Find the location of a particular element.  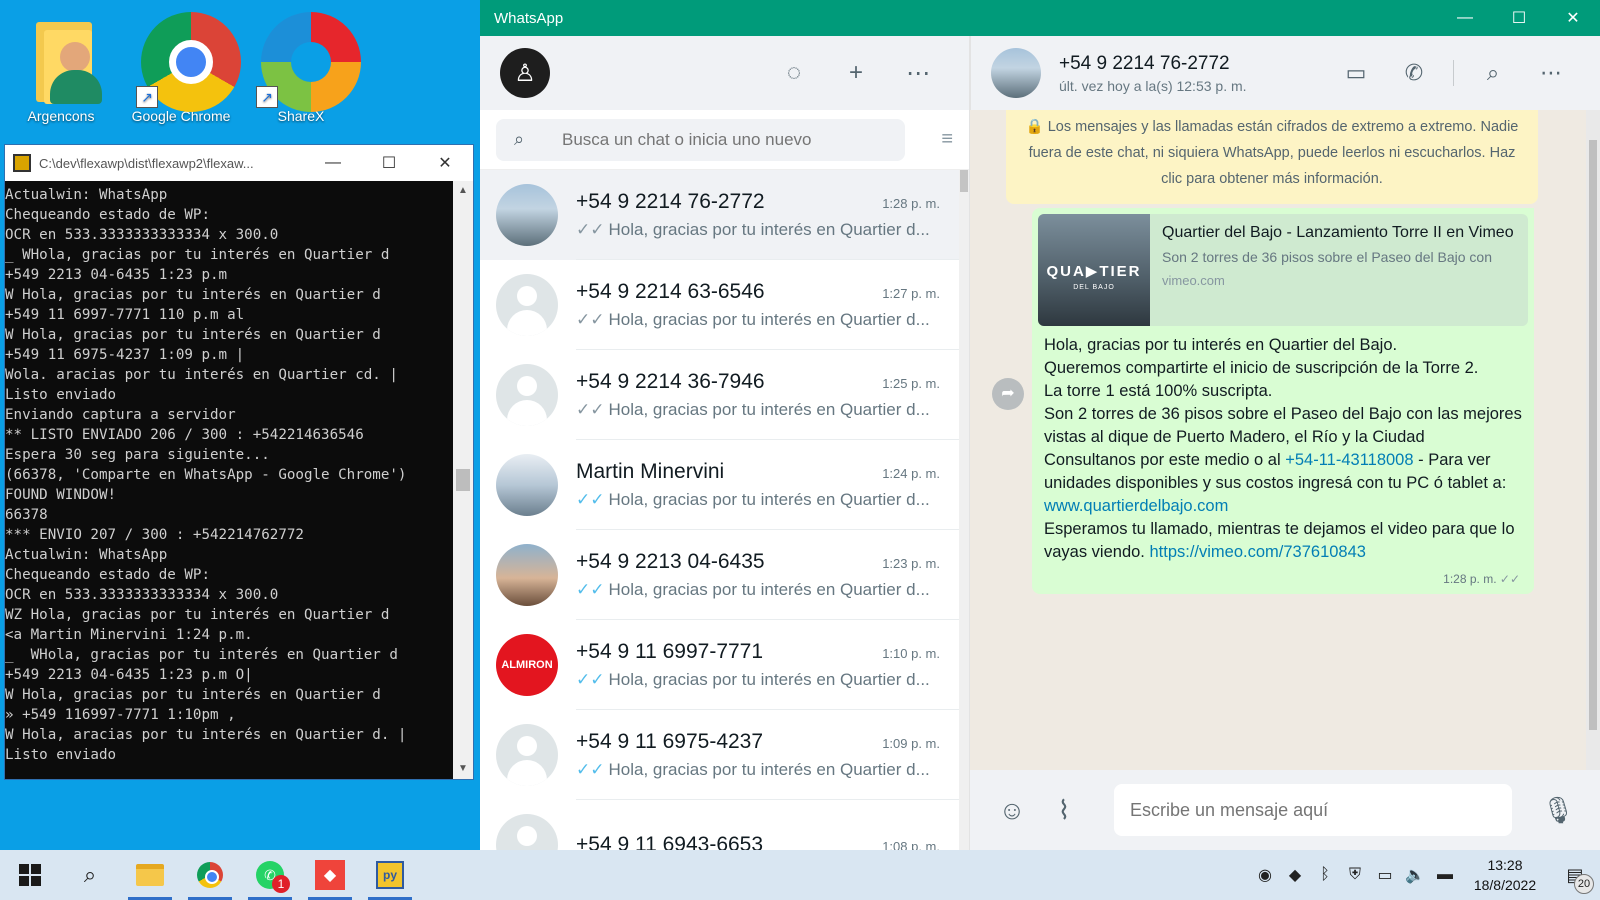

chat-name: +54 9 2214 36-7946 is located at coordinates (670, 381).